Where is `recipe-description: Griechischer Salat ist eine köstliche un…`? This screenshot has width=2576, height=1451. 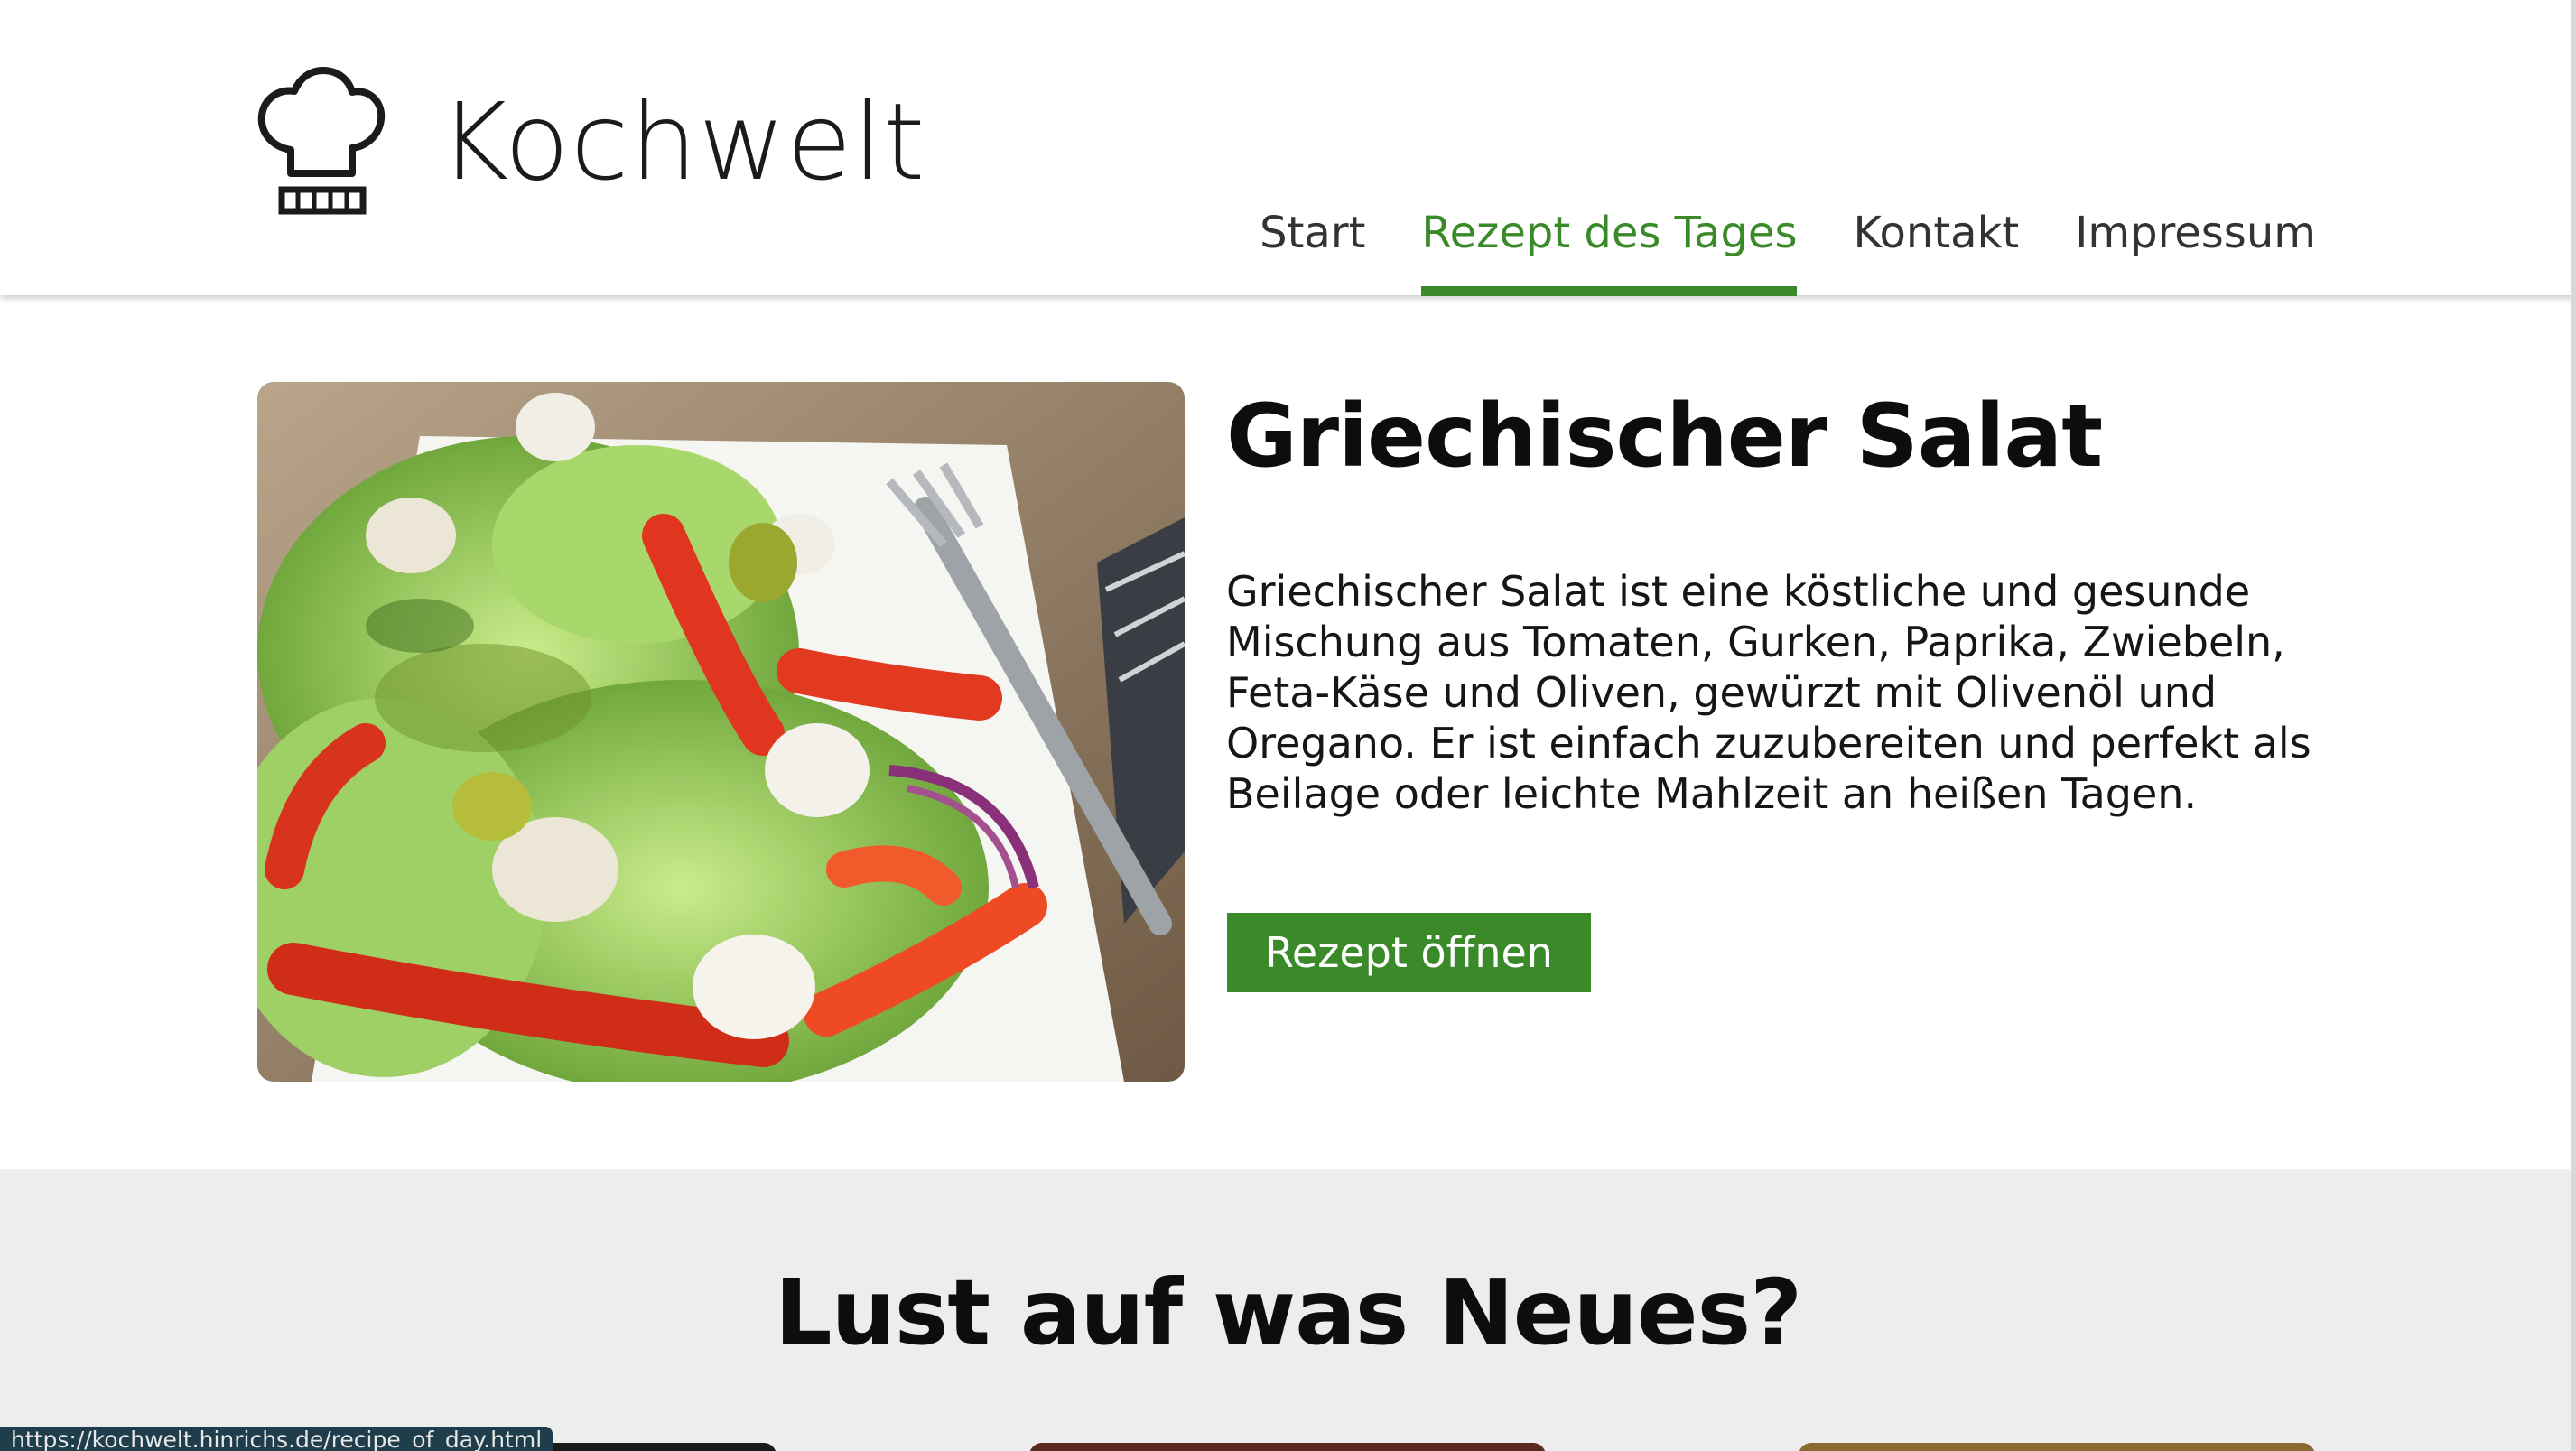
recipe-description: Griechischer Salat ist eine köstliche un… is located at coordinates (1768, 692).